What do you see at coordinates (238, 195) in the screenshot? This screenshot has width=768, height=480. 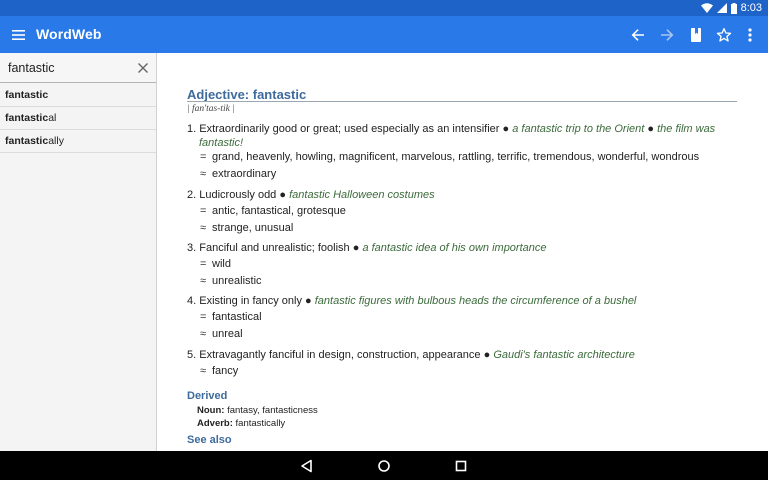 I see `sense-definition: Ludicrously odd` at bounding box center [238, 195].